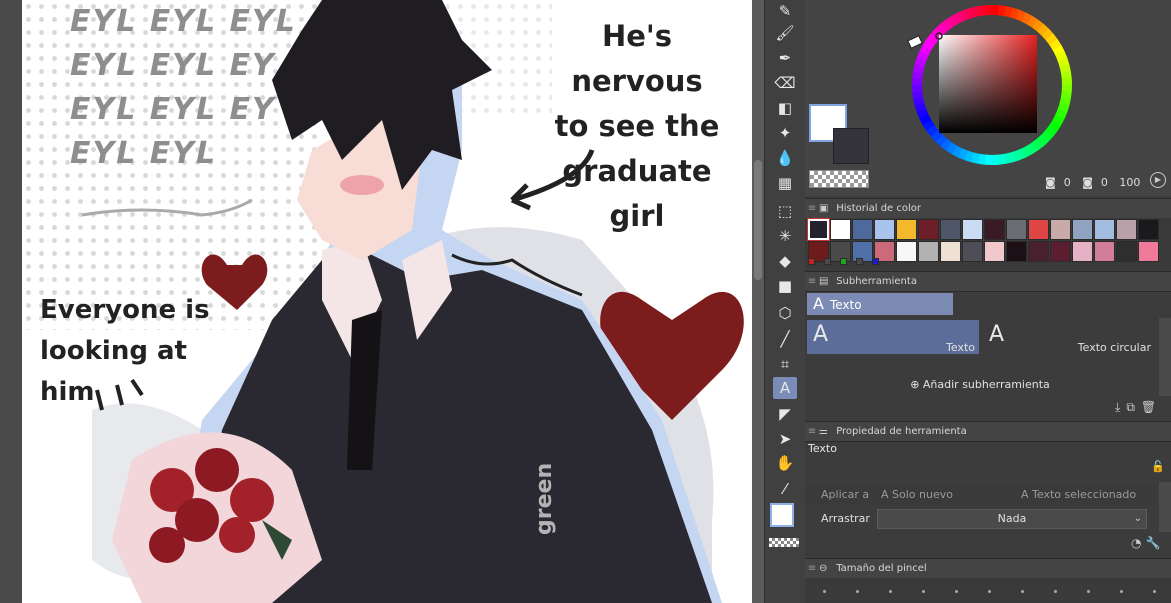 The width and height of the screenshot is (1171, 603). I want to click on brush-icon: 🖌, so click(785, 33).